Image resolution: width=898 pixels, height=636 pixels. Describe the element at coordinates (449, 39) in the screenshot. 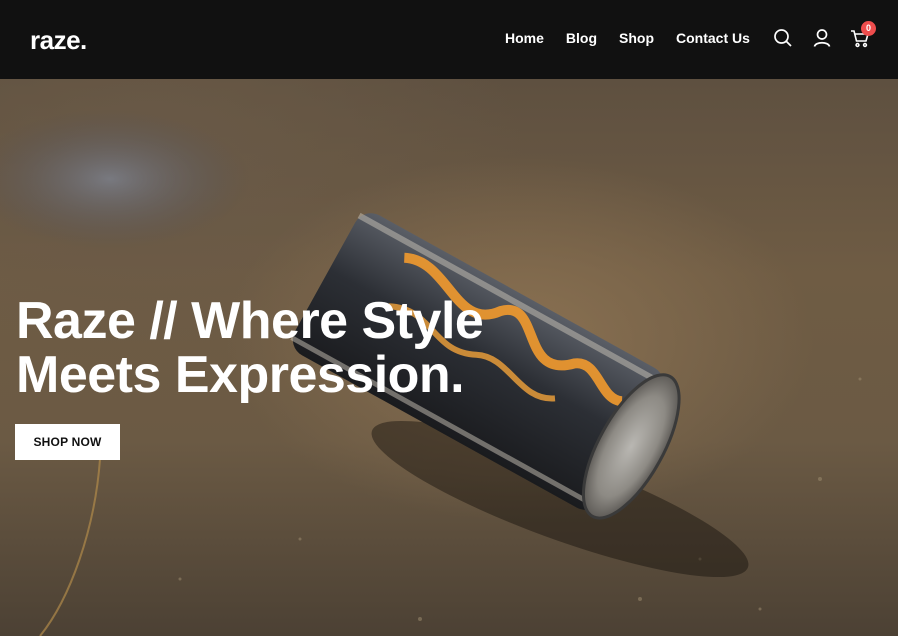

I see `site-header: raze. Home Blog Shop Contact Us 0` at that location.